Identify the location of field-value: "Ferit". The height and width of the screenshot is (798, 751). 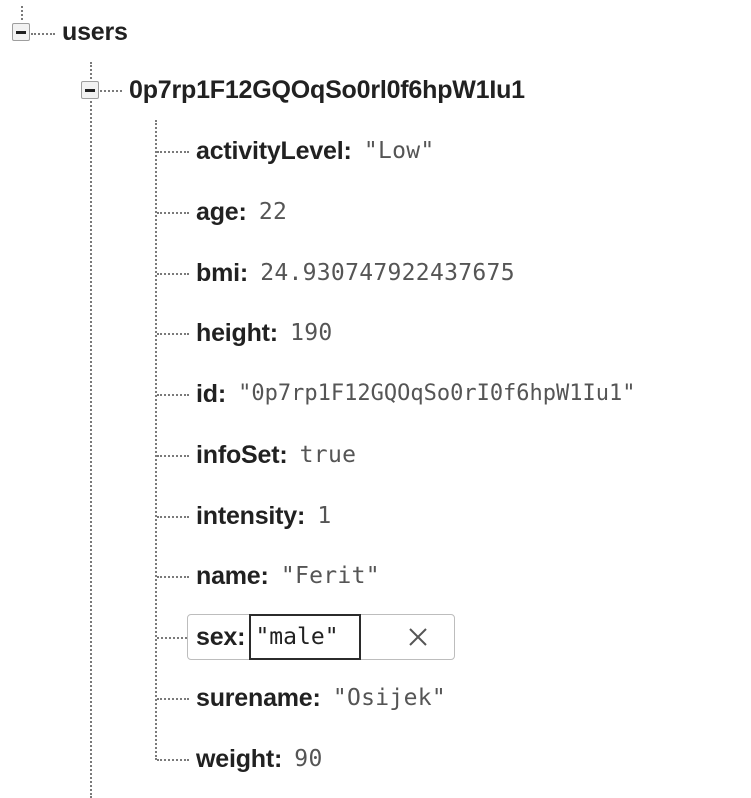
(330, 576).